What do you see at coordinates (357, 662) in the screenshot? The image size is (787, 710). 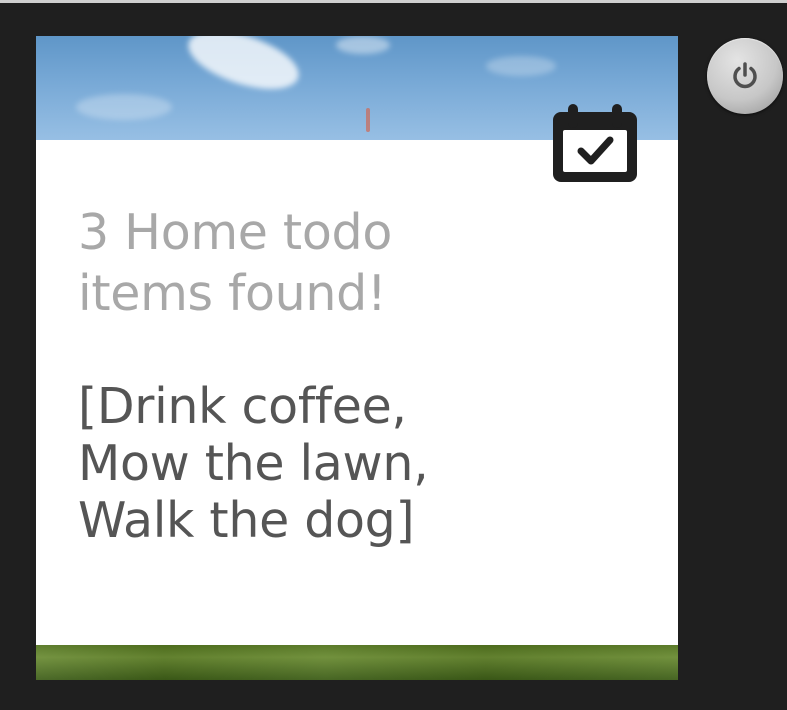 I see `grass-background` at bounding box center [357, 662].